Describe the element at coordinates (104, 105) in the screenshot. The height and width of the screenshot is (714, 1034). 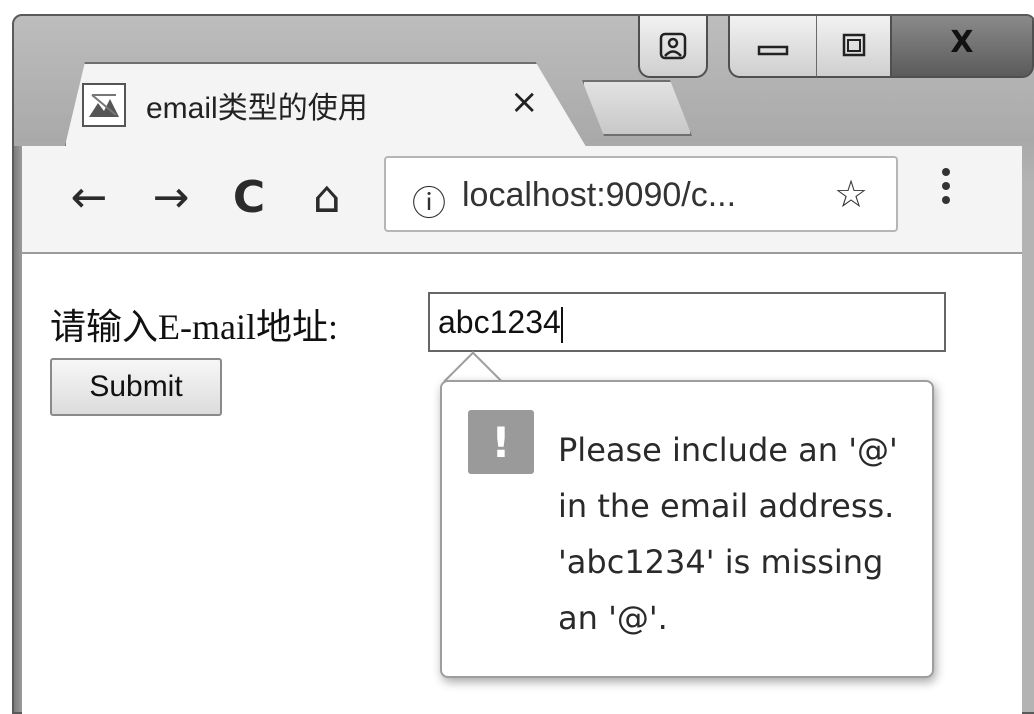
I see `image-favicon-icon` at that location.